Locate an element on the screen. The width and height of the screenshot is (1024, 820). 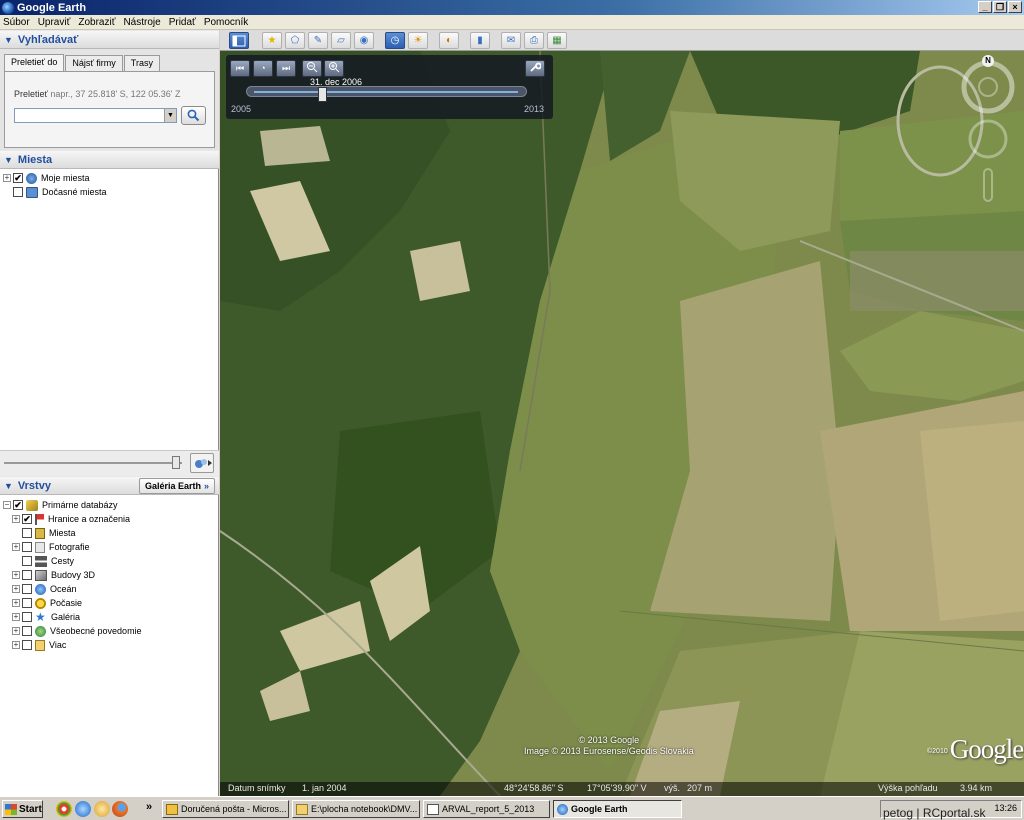
zoom-out-time-button is located at coordinates (312, 68).